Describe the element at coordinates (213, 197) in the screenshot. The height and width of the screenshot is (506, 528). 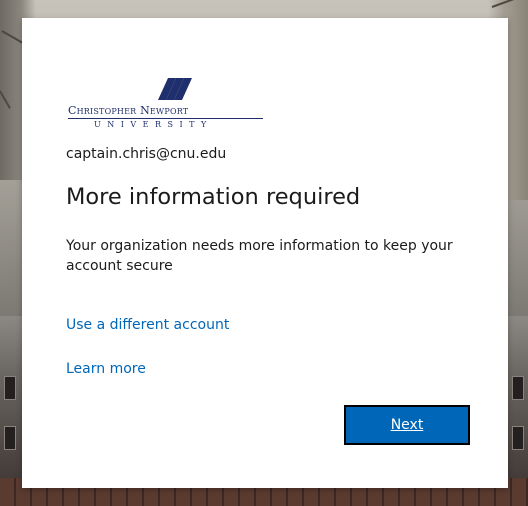
I see `page-title: More information required` at that location.